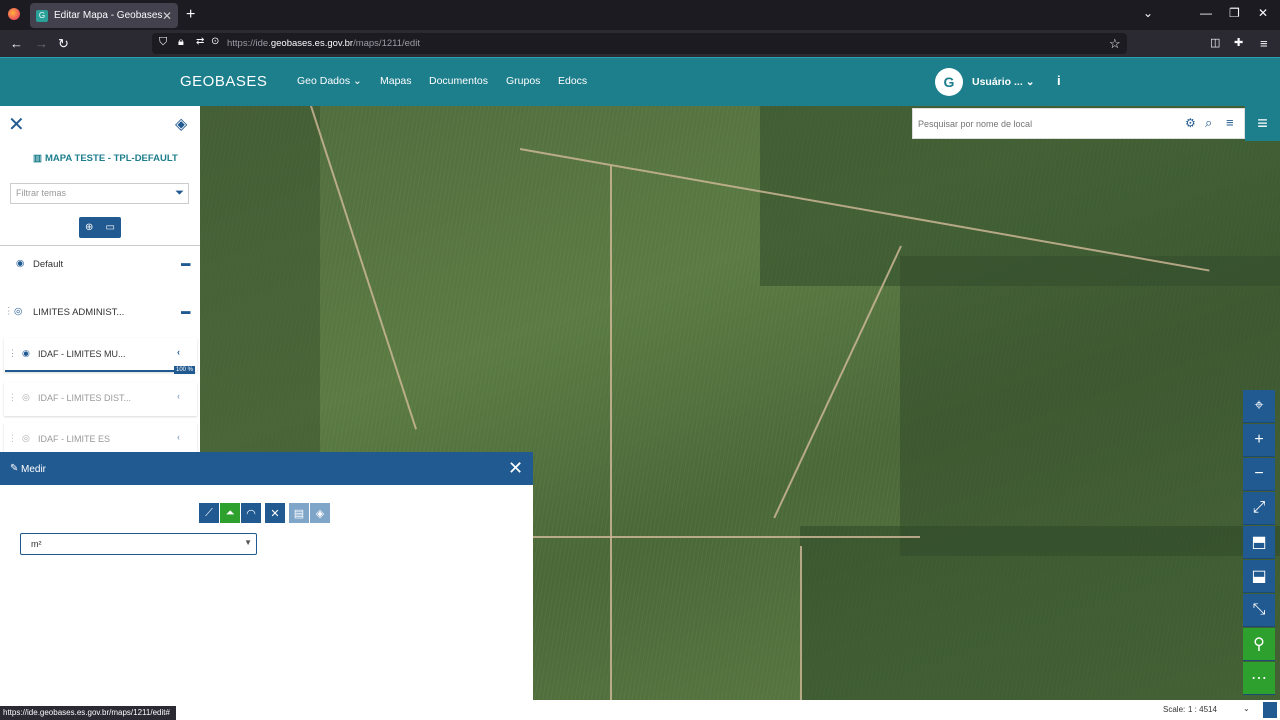 Image resolution: width=1280 pixels, height=720 pixels. I want to click on line-icon: ⟋, so click(209, 512).